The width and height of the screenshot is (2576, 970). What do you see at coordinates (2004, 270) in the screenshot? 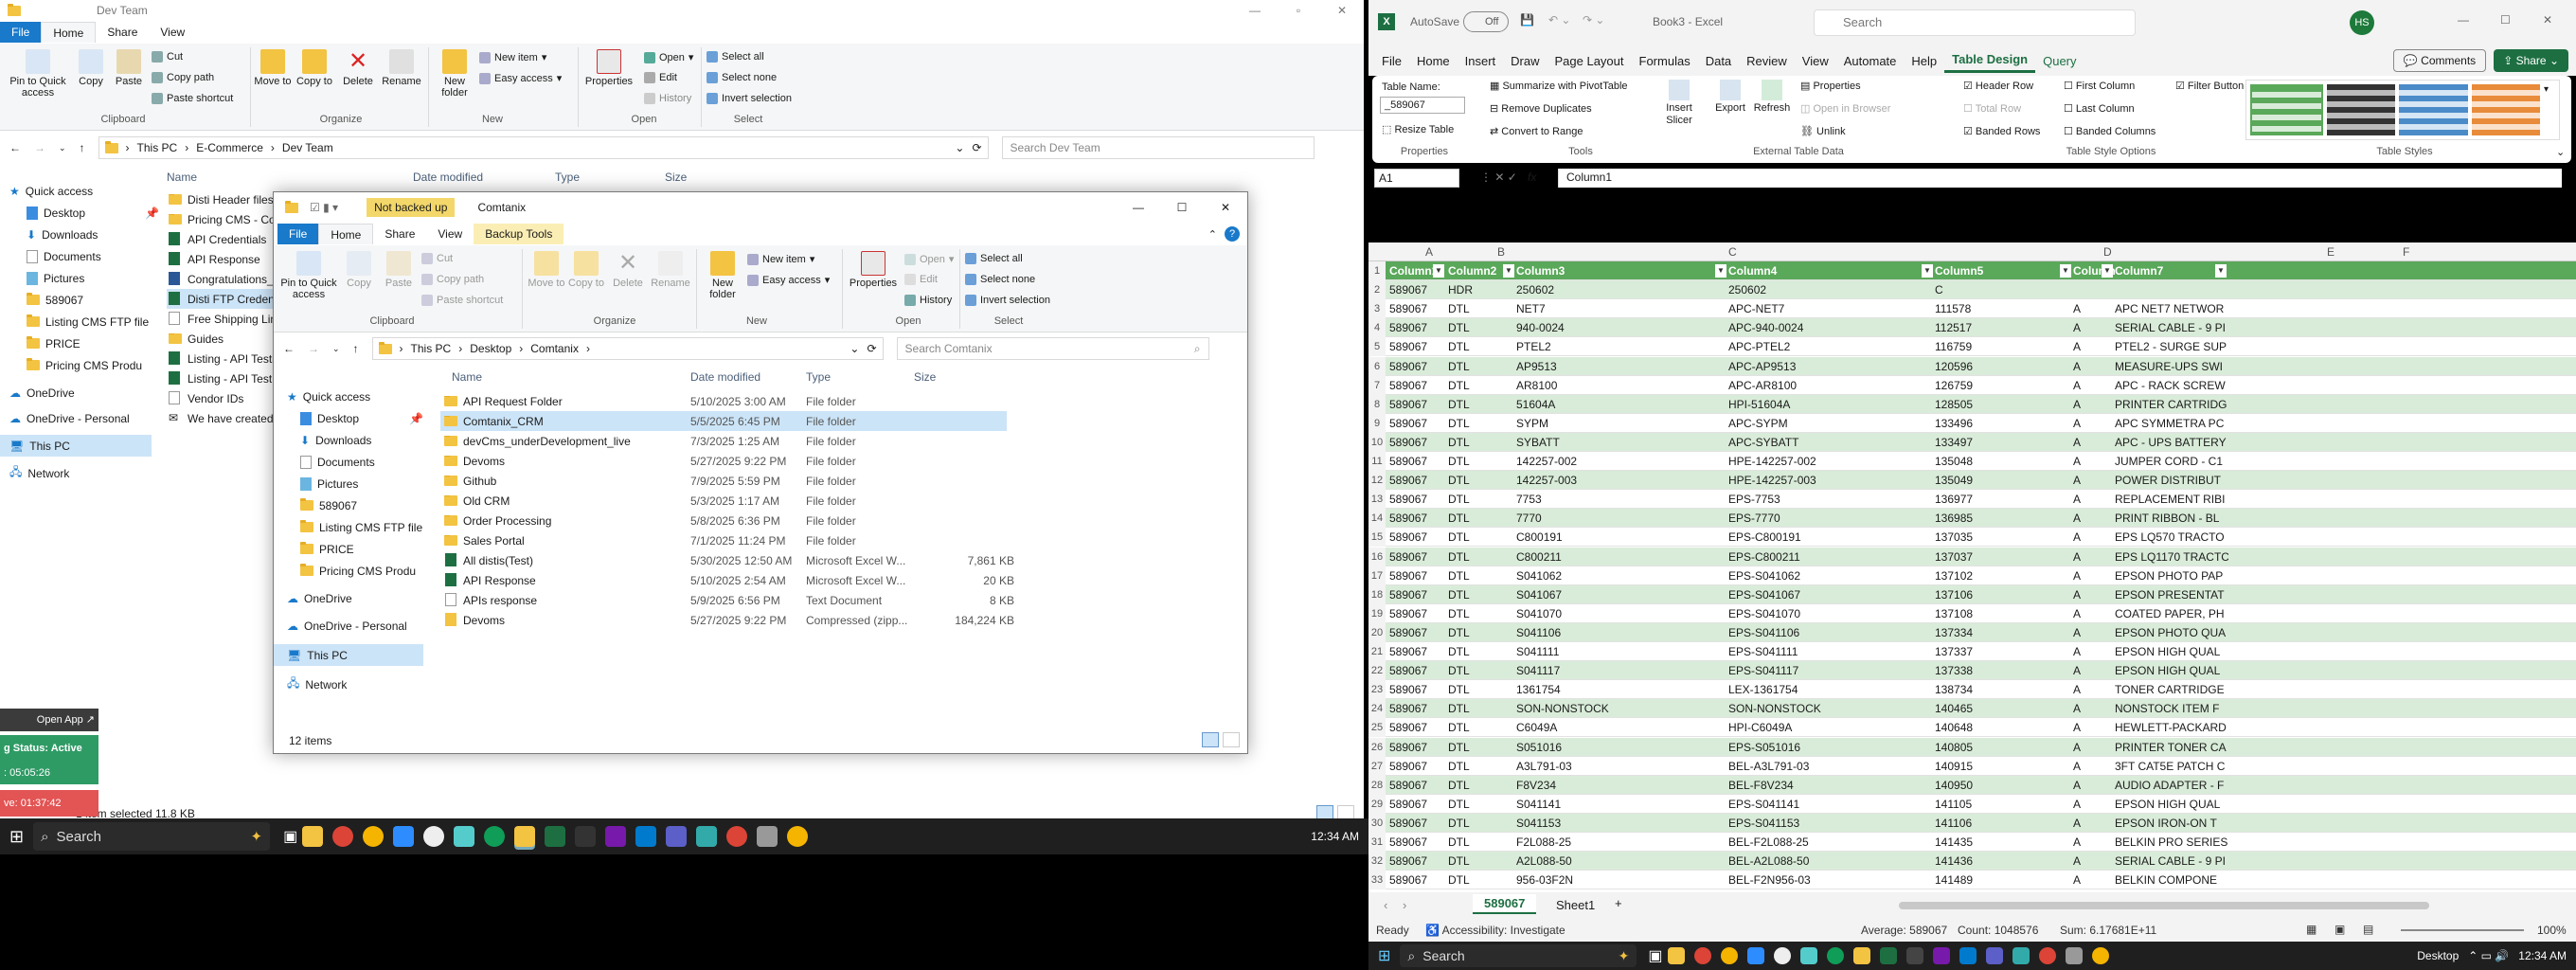
I see `column-header: Column5` at bounding box center [2004, 270].